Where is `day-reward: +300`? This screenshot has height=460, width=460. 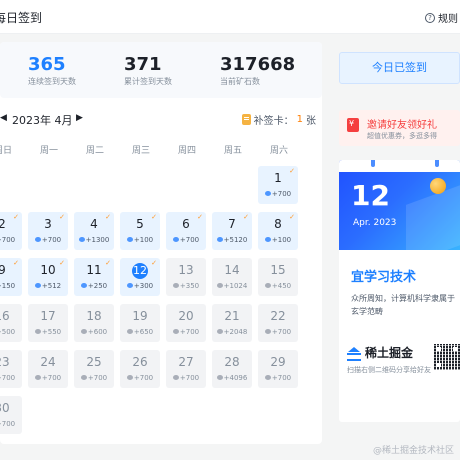 day-reward: +300 is located at coordinates (140, 286).